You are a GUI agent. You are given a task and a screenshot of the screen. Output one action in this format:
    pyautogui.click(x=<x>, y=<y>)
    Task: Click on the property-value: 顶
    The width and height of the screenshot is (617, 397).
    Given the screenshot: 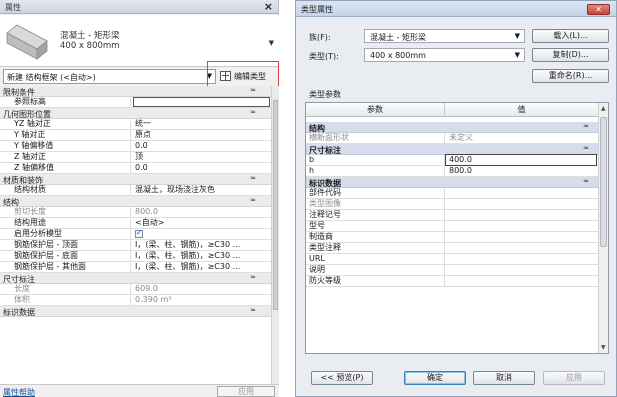 What is the action you would take?
    pyautogui.click(x=202, y=157)
    